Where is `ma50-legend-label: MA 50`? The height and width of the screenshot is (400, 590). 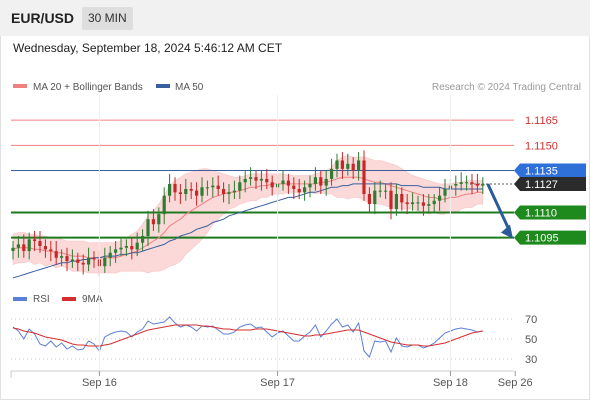
ma50-legend-label: MA 50 is located at coordinates (189, 87).